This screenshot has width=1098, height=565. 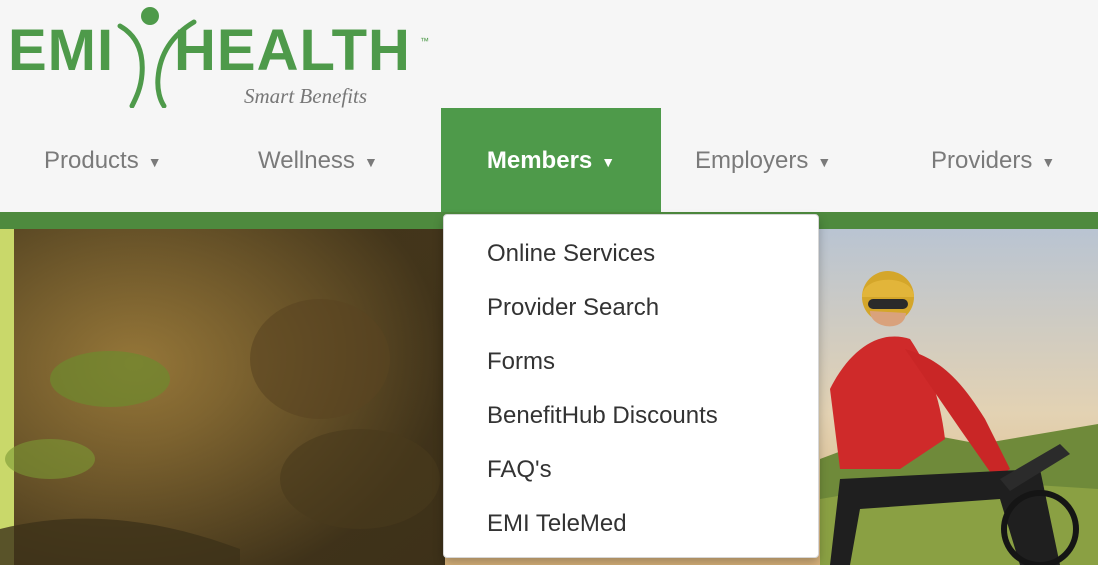 I want to click on nav-products-label: Products, so click(x=91, y=160).